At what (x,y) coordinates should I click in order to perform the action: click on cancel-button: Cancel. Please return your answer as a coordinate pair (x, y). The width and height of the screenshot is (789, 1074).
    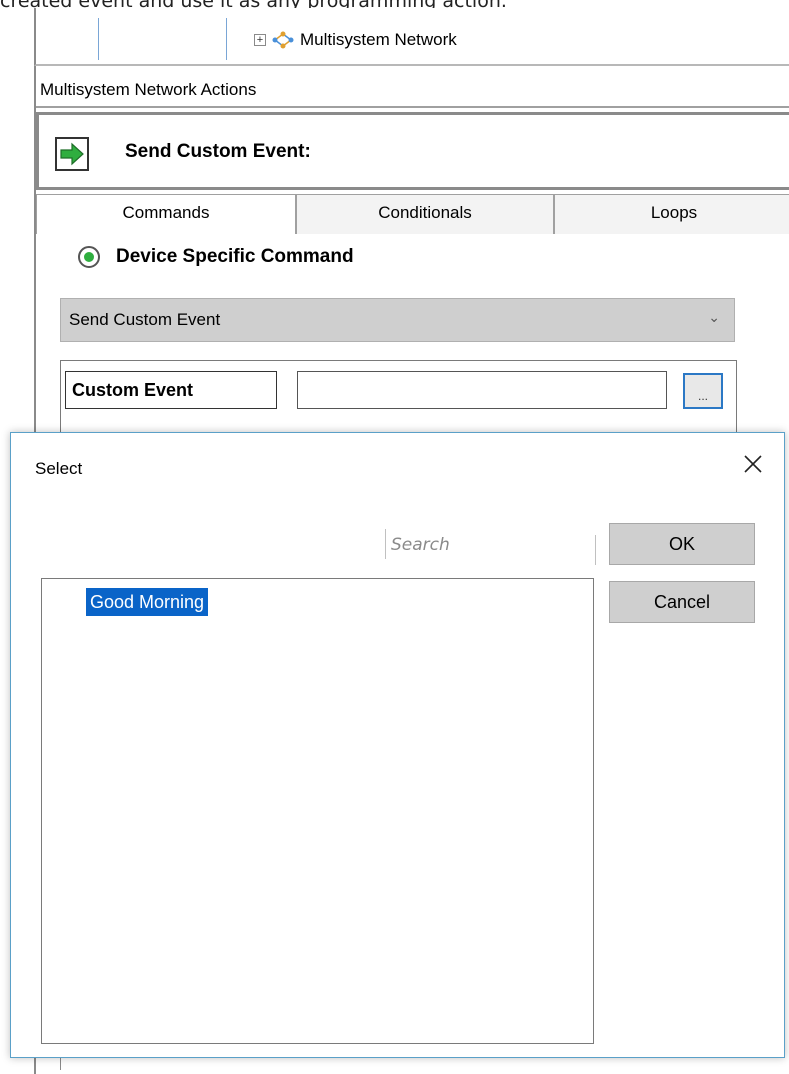
    Looking at the image, I should click on (682, 602).